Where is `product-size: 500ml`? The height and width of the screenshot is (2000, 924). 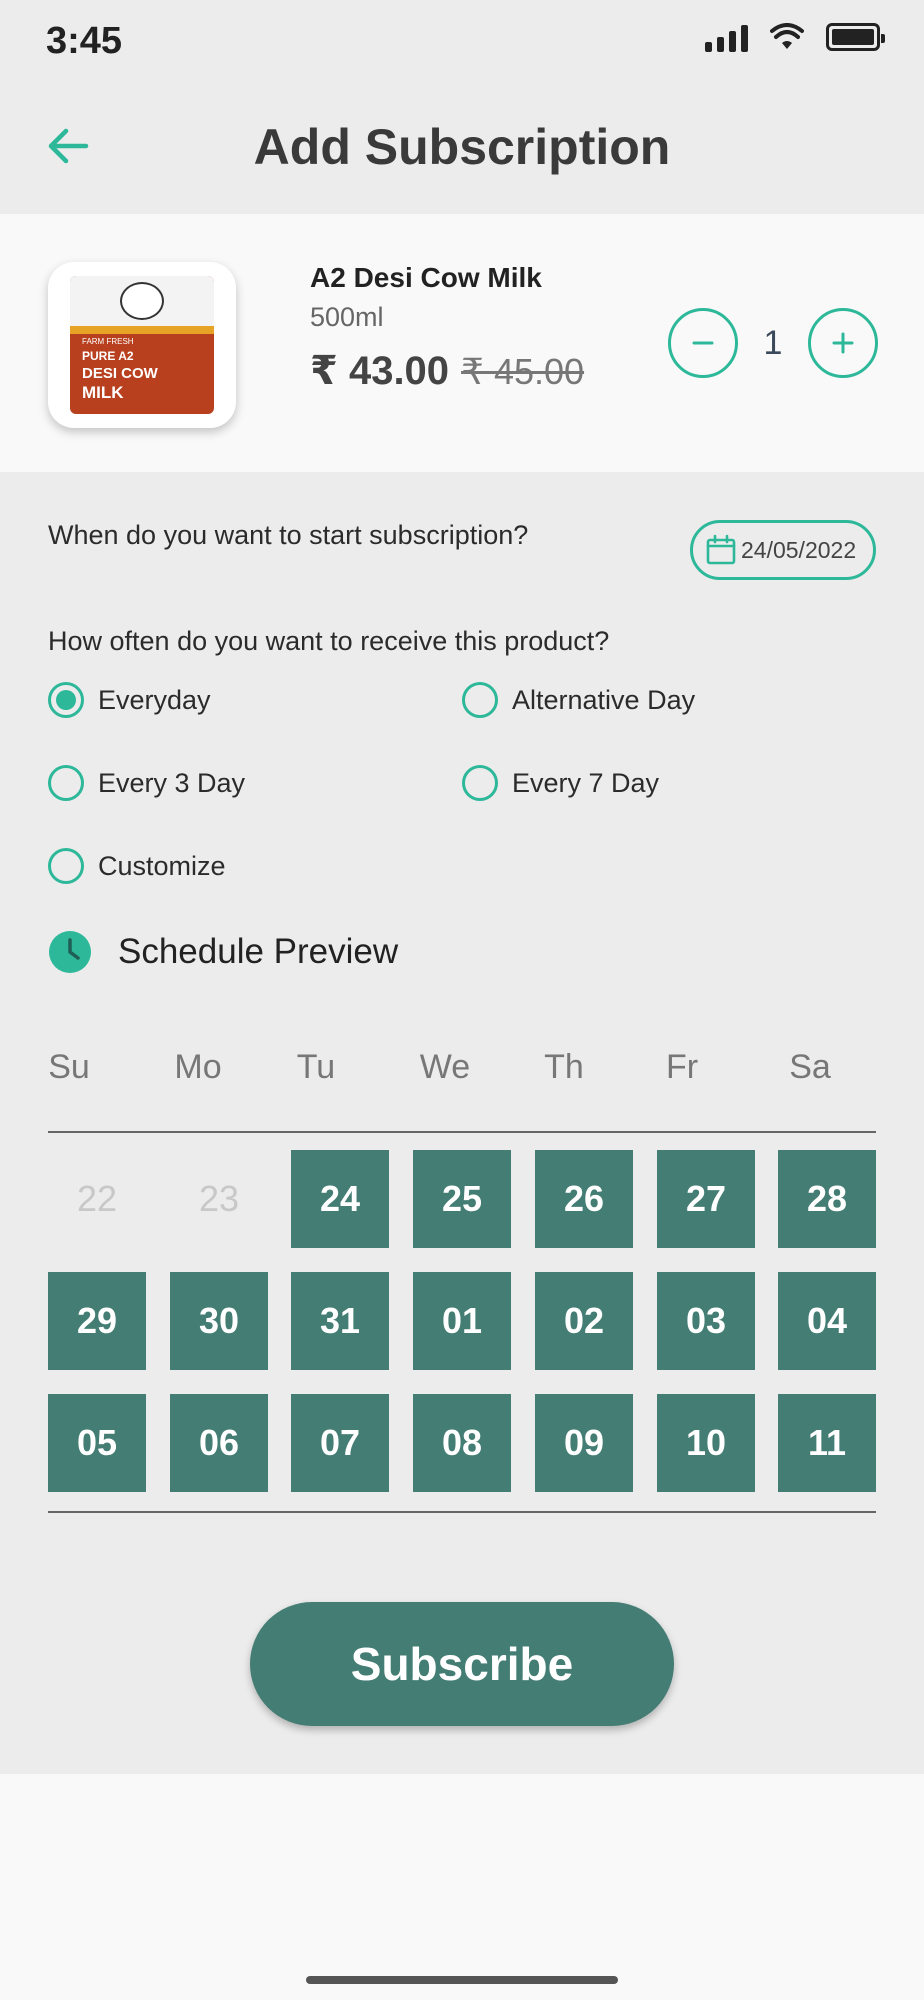
product-size: 500ml is located at coordinates (347, 317).